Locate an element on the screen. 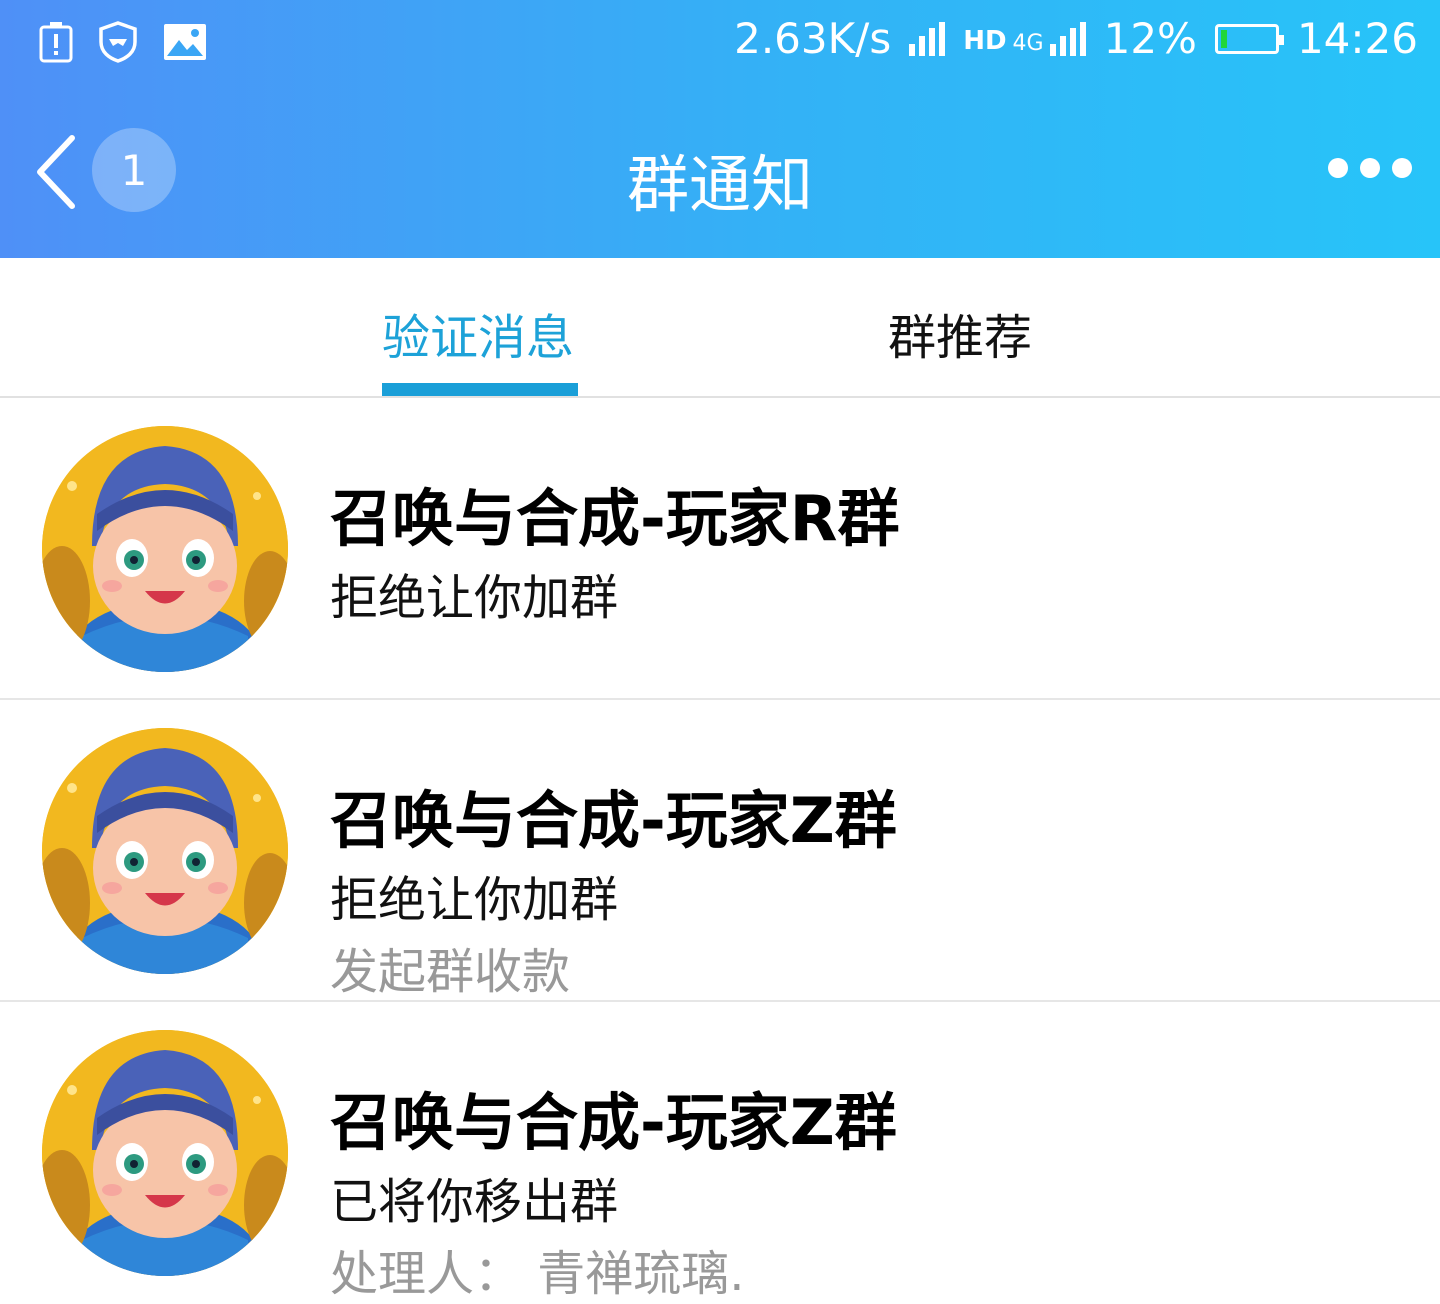 The height and width of the screenshot is (1304, 1440). image-icon is located at coordinates (185, 44).